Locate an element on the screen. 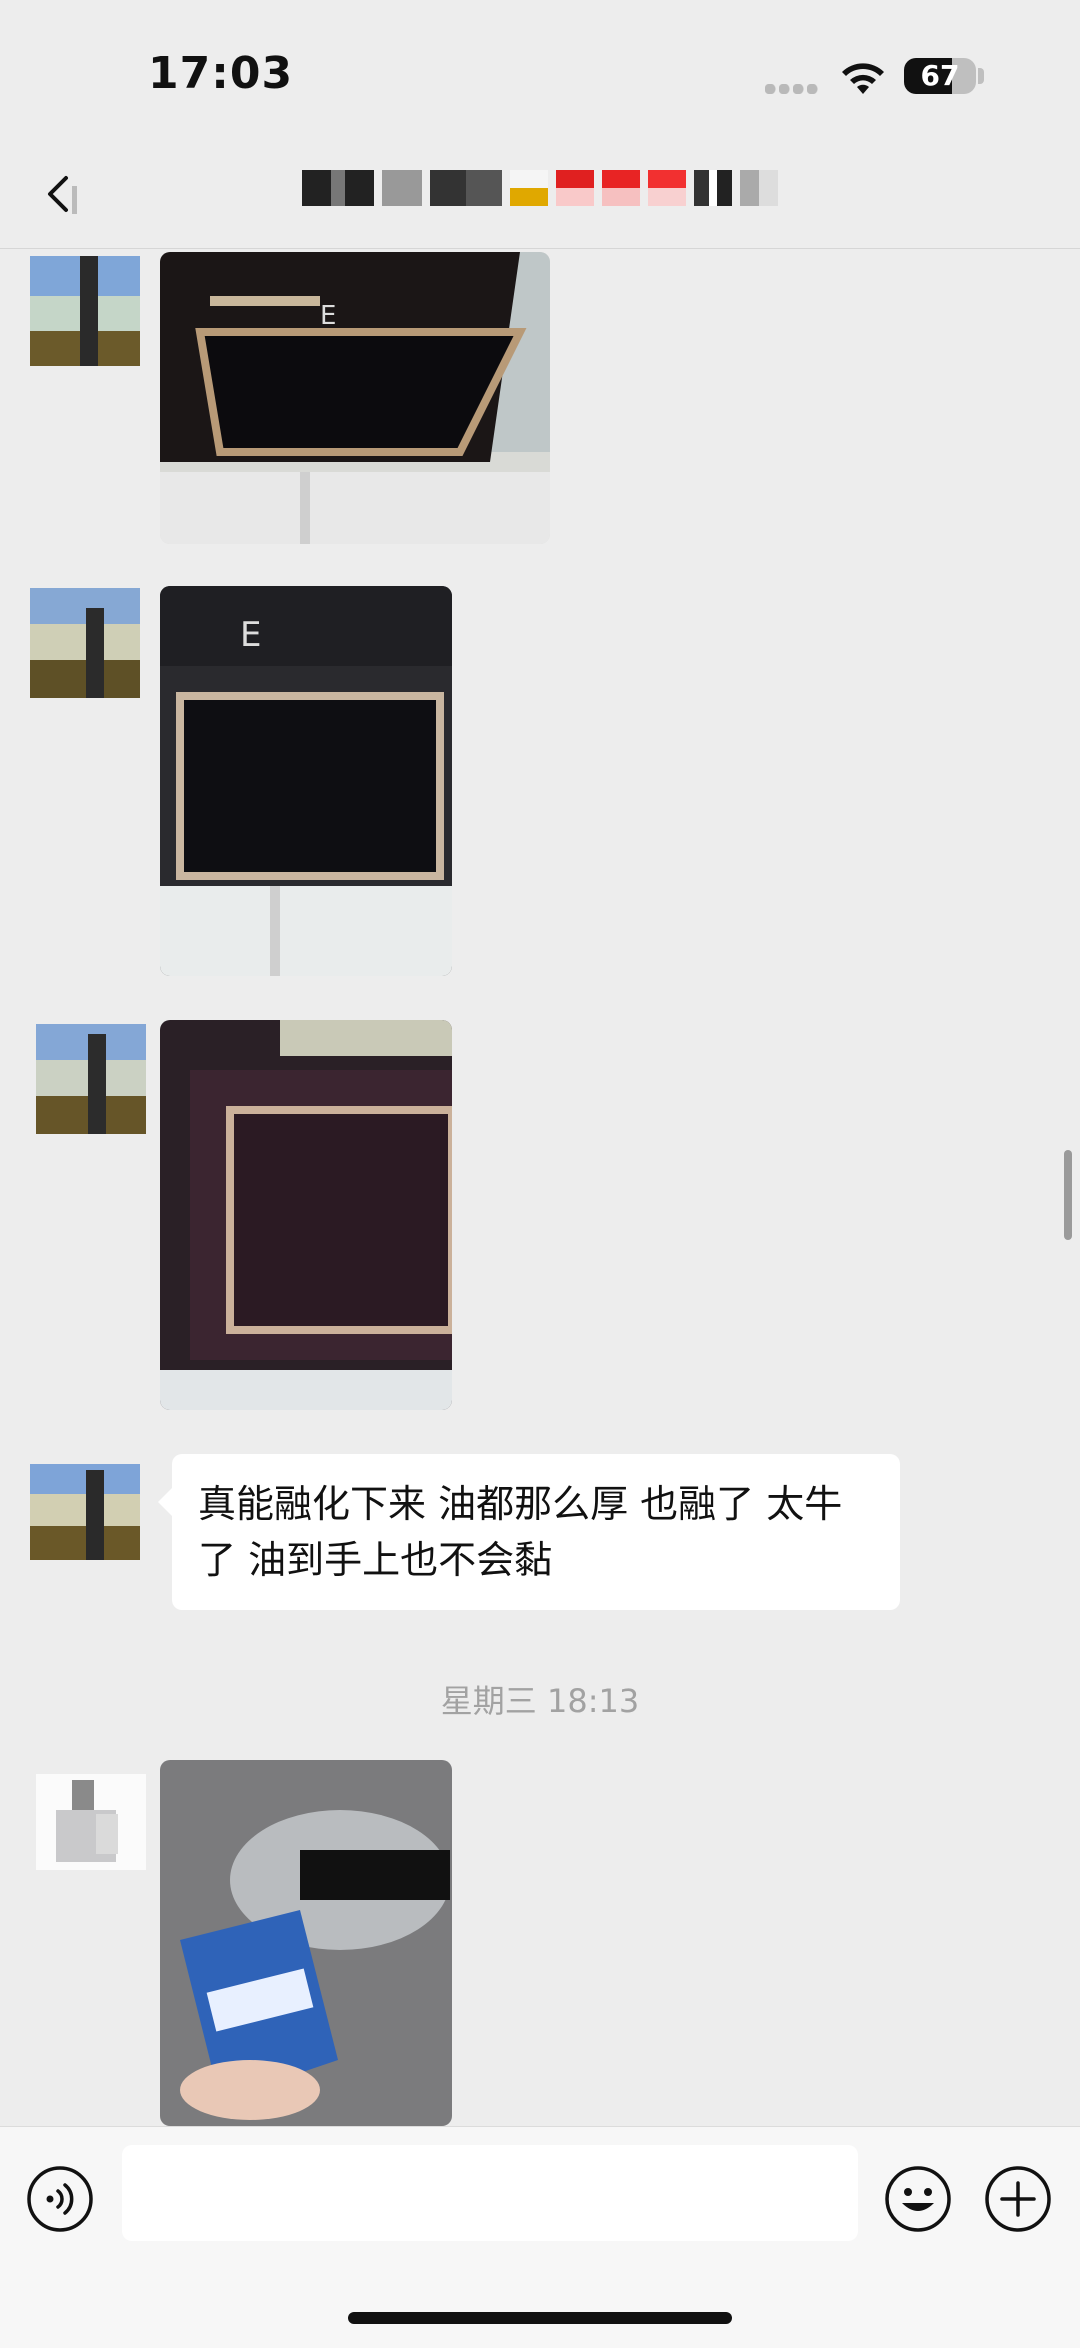  text-bubble: 真能融化下来 油都那么厚 也融了 太牛了 油到手上也不会黏 is located at coordinates (529, 1532).